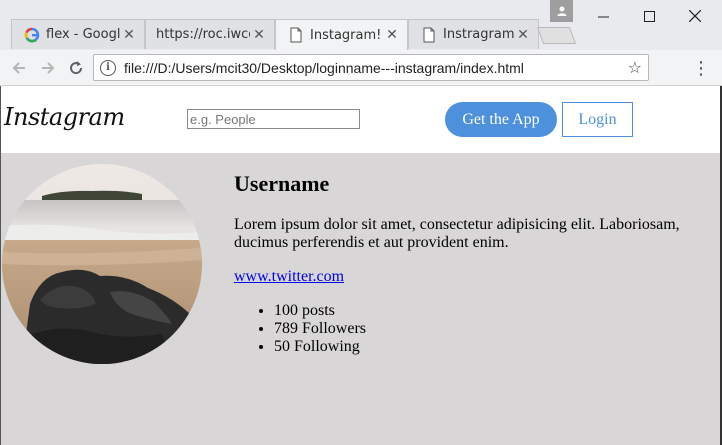  I want to click on back-arrow-icon, so click(19, 68).